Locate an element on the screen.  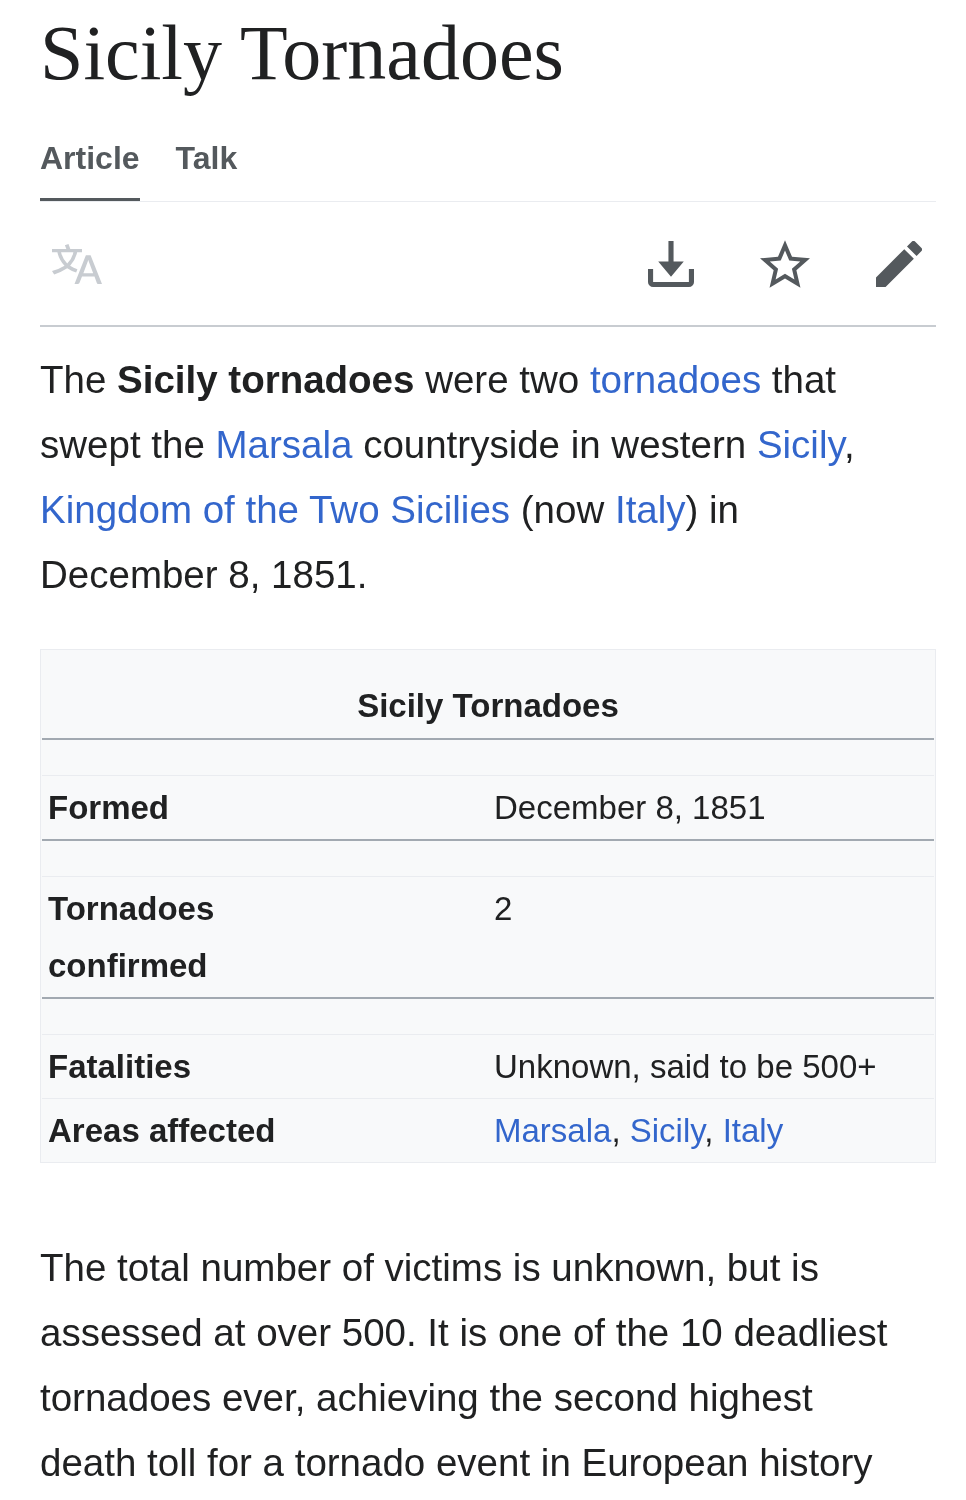
row-value: Marsala, Sicily, Italy is located at coordinates (639, 1131).